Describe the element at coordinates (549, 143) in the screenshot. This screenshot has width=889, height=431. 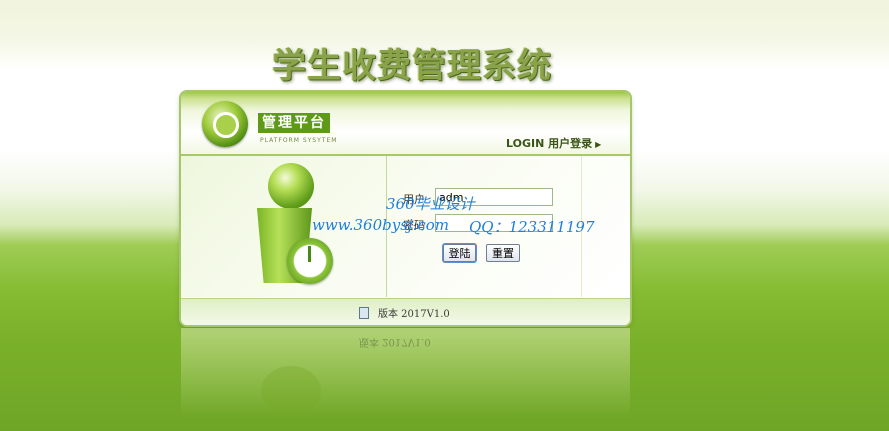
I see `login-header-label: LOGIN 用户登录` at that location.